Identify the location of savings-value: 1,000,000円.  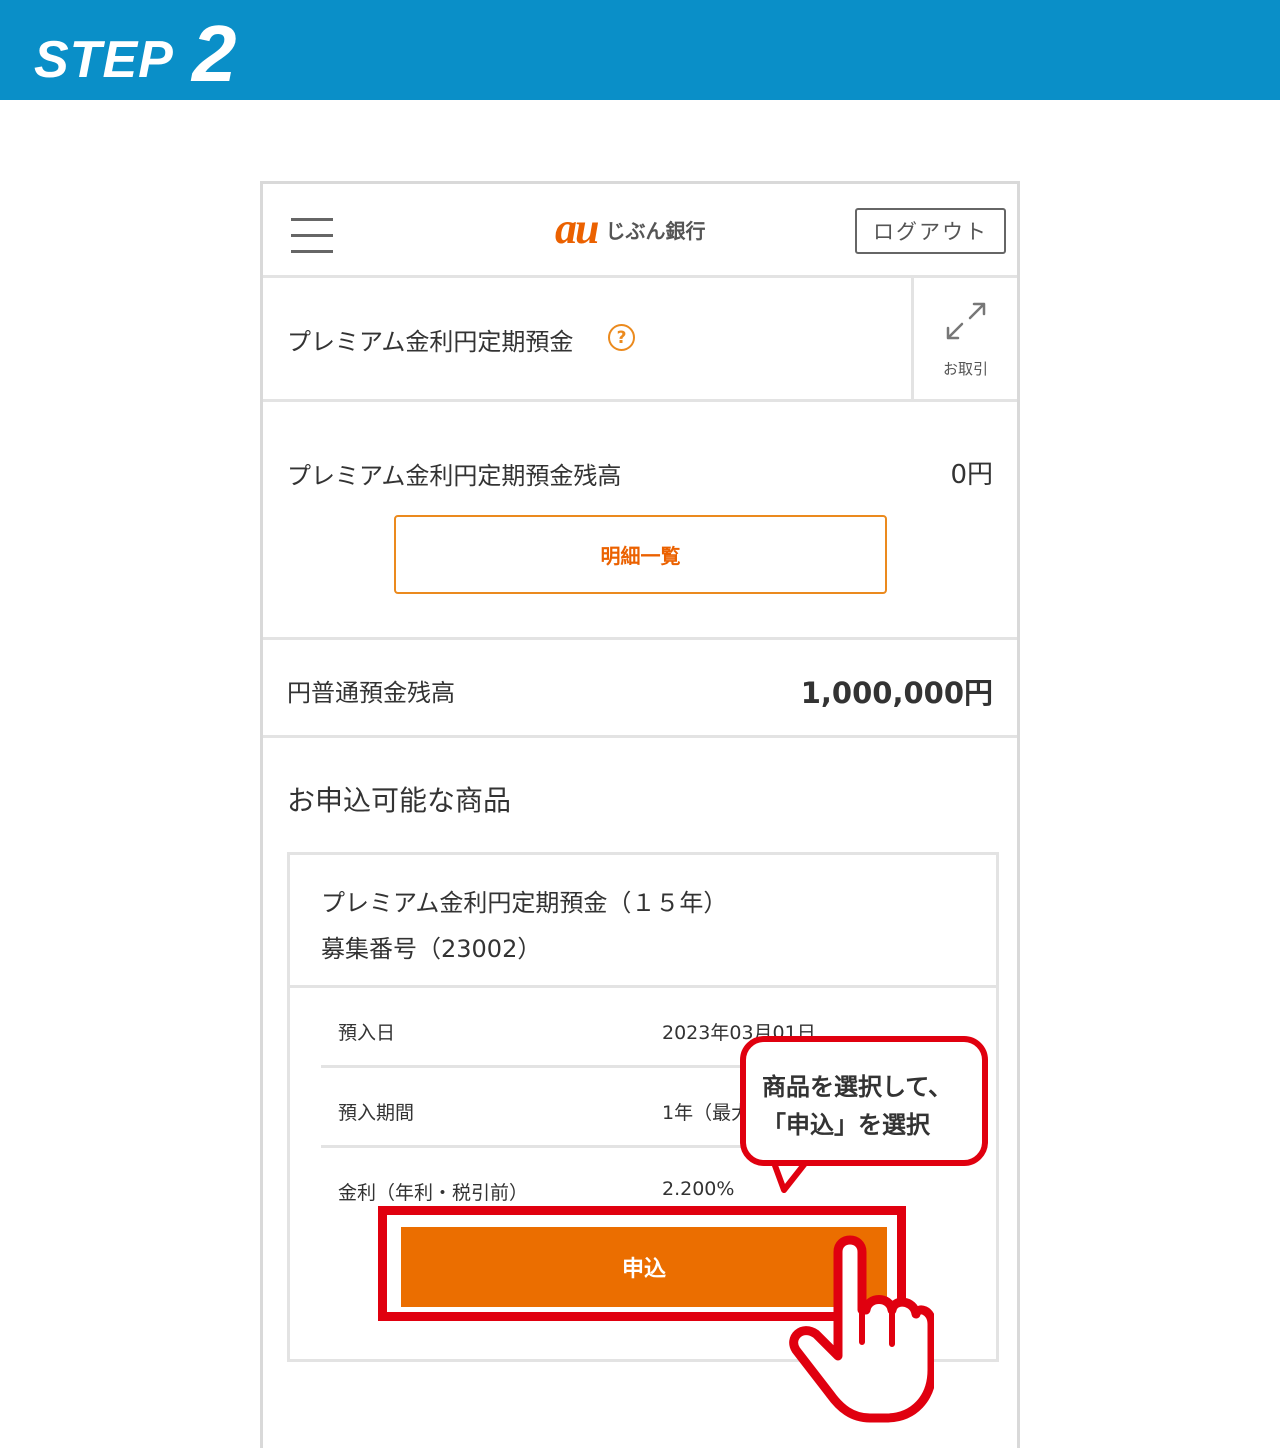
(896, 693).